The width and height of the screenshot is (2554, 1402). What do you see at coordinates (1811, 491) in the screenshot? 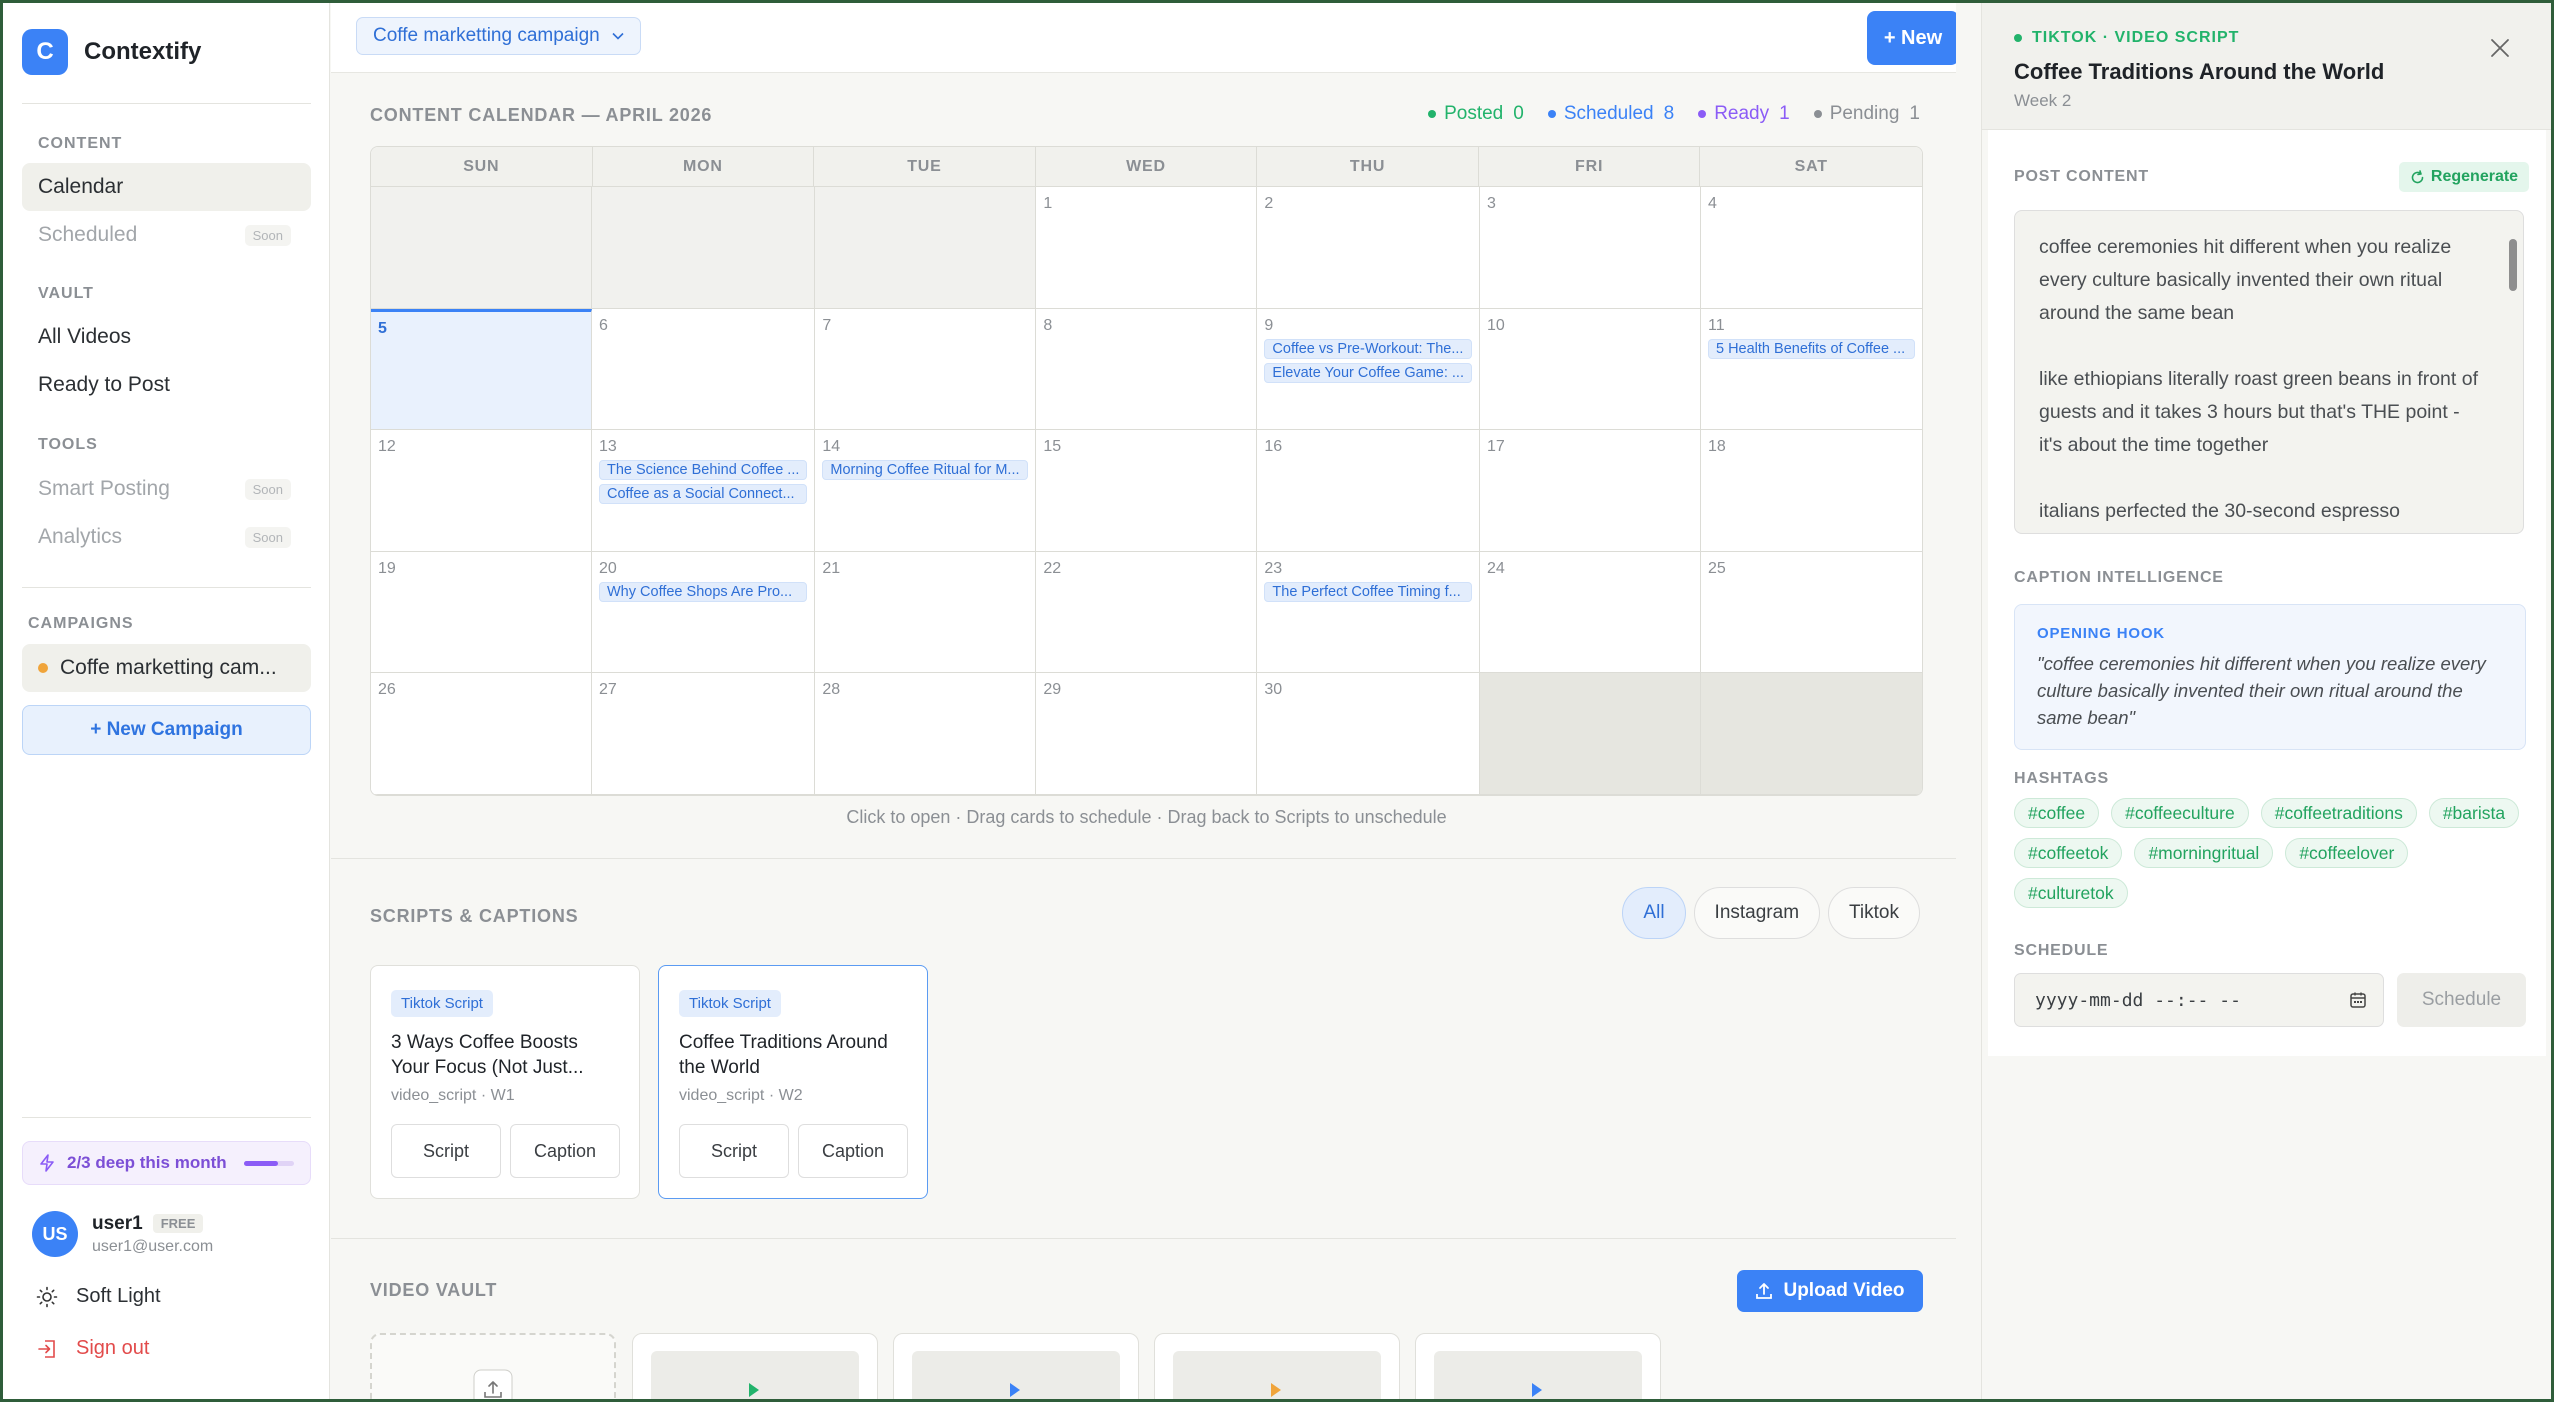
I see `calendar-day-18: 18` at bounding box center [1811, 491].